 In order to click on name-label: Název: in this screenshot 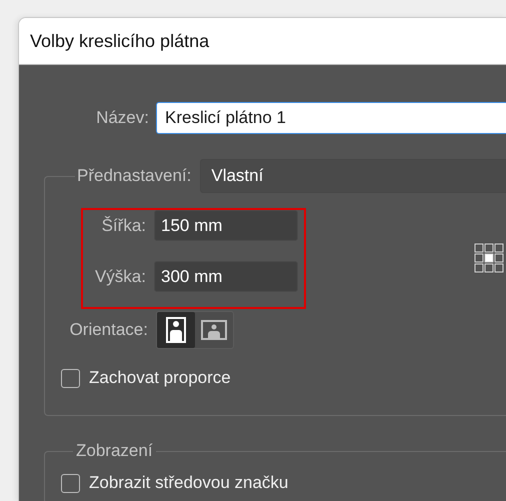, I will do `click(122, 118)`.